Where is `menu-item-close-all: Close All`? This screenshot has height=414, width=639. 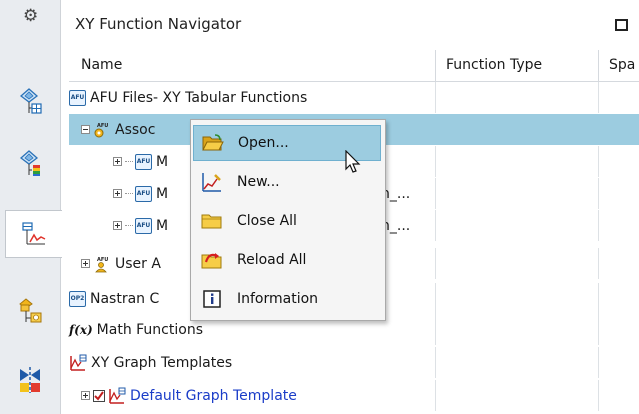 menu-item-close-all: Close All is located at coordinates (287, 221).